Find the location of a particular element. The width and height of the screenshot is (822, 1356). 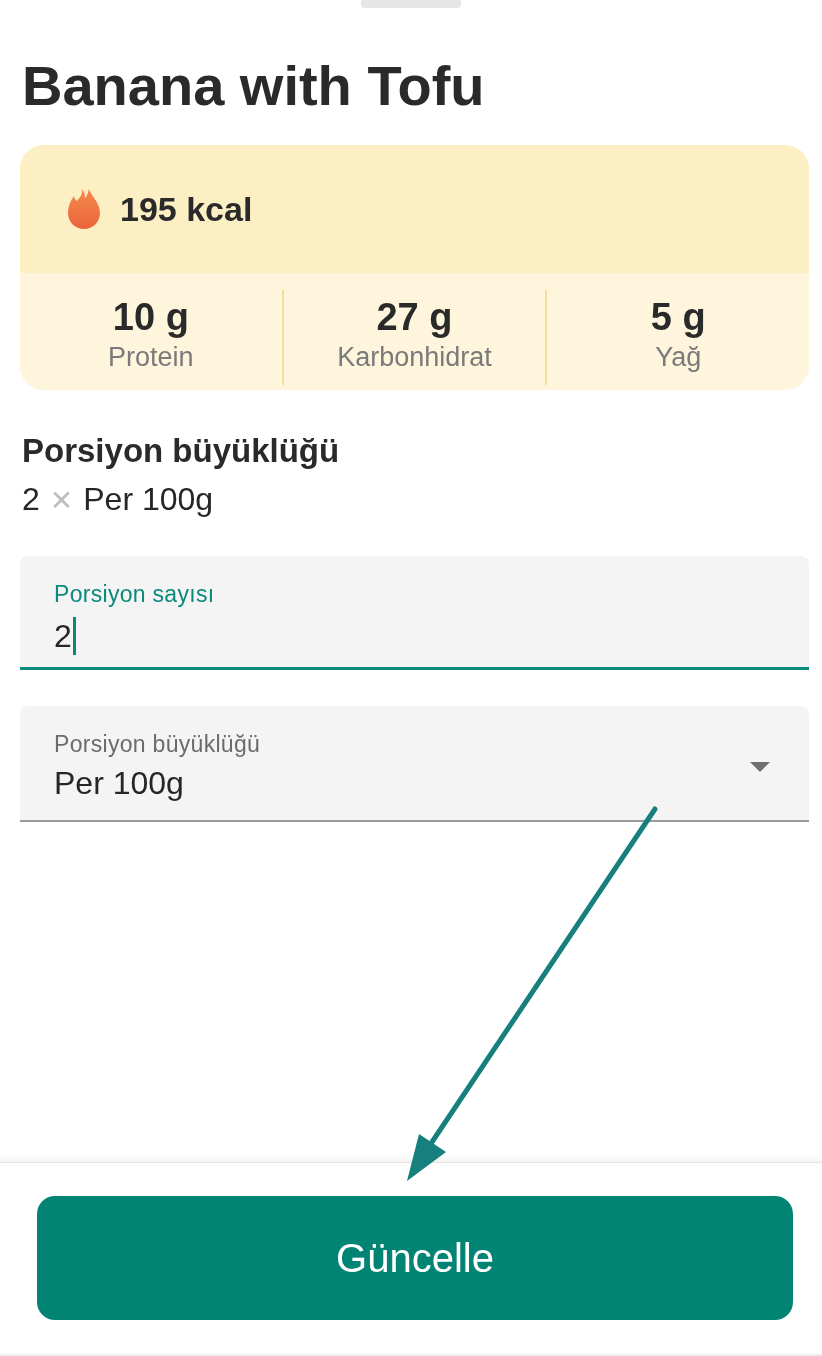

calorie-count: 195 kcal is located at coordinates (186, 209).